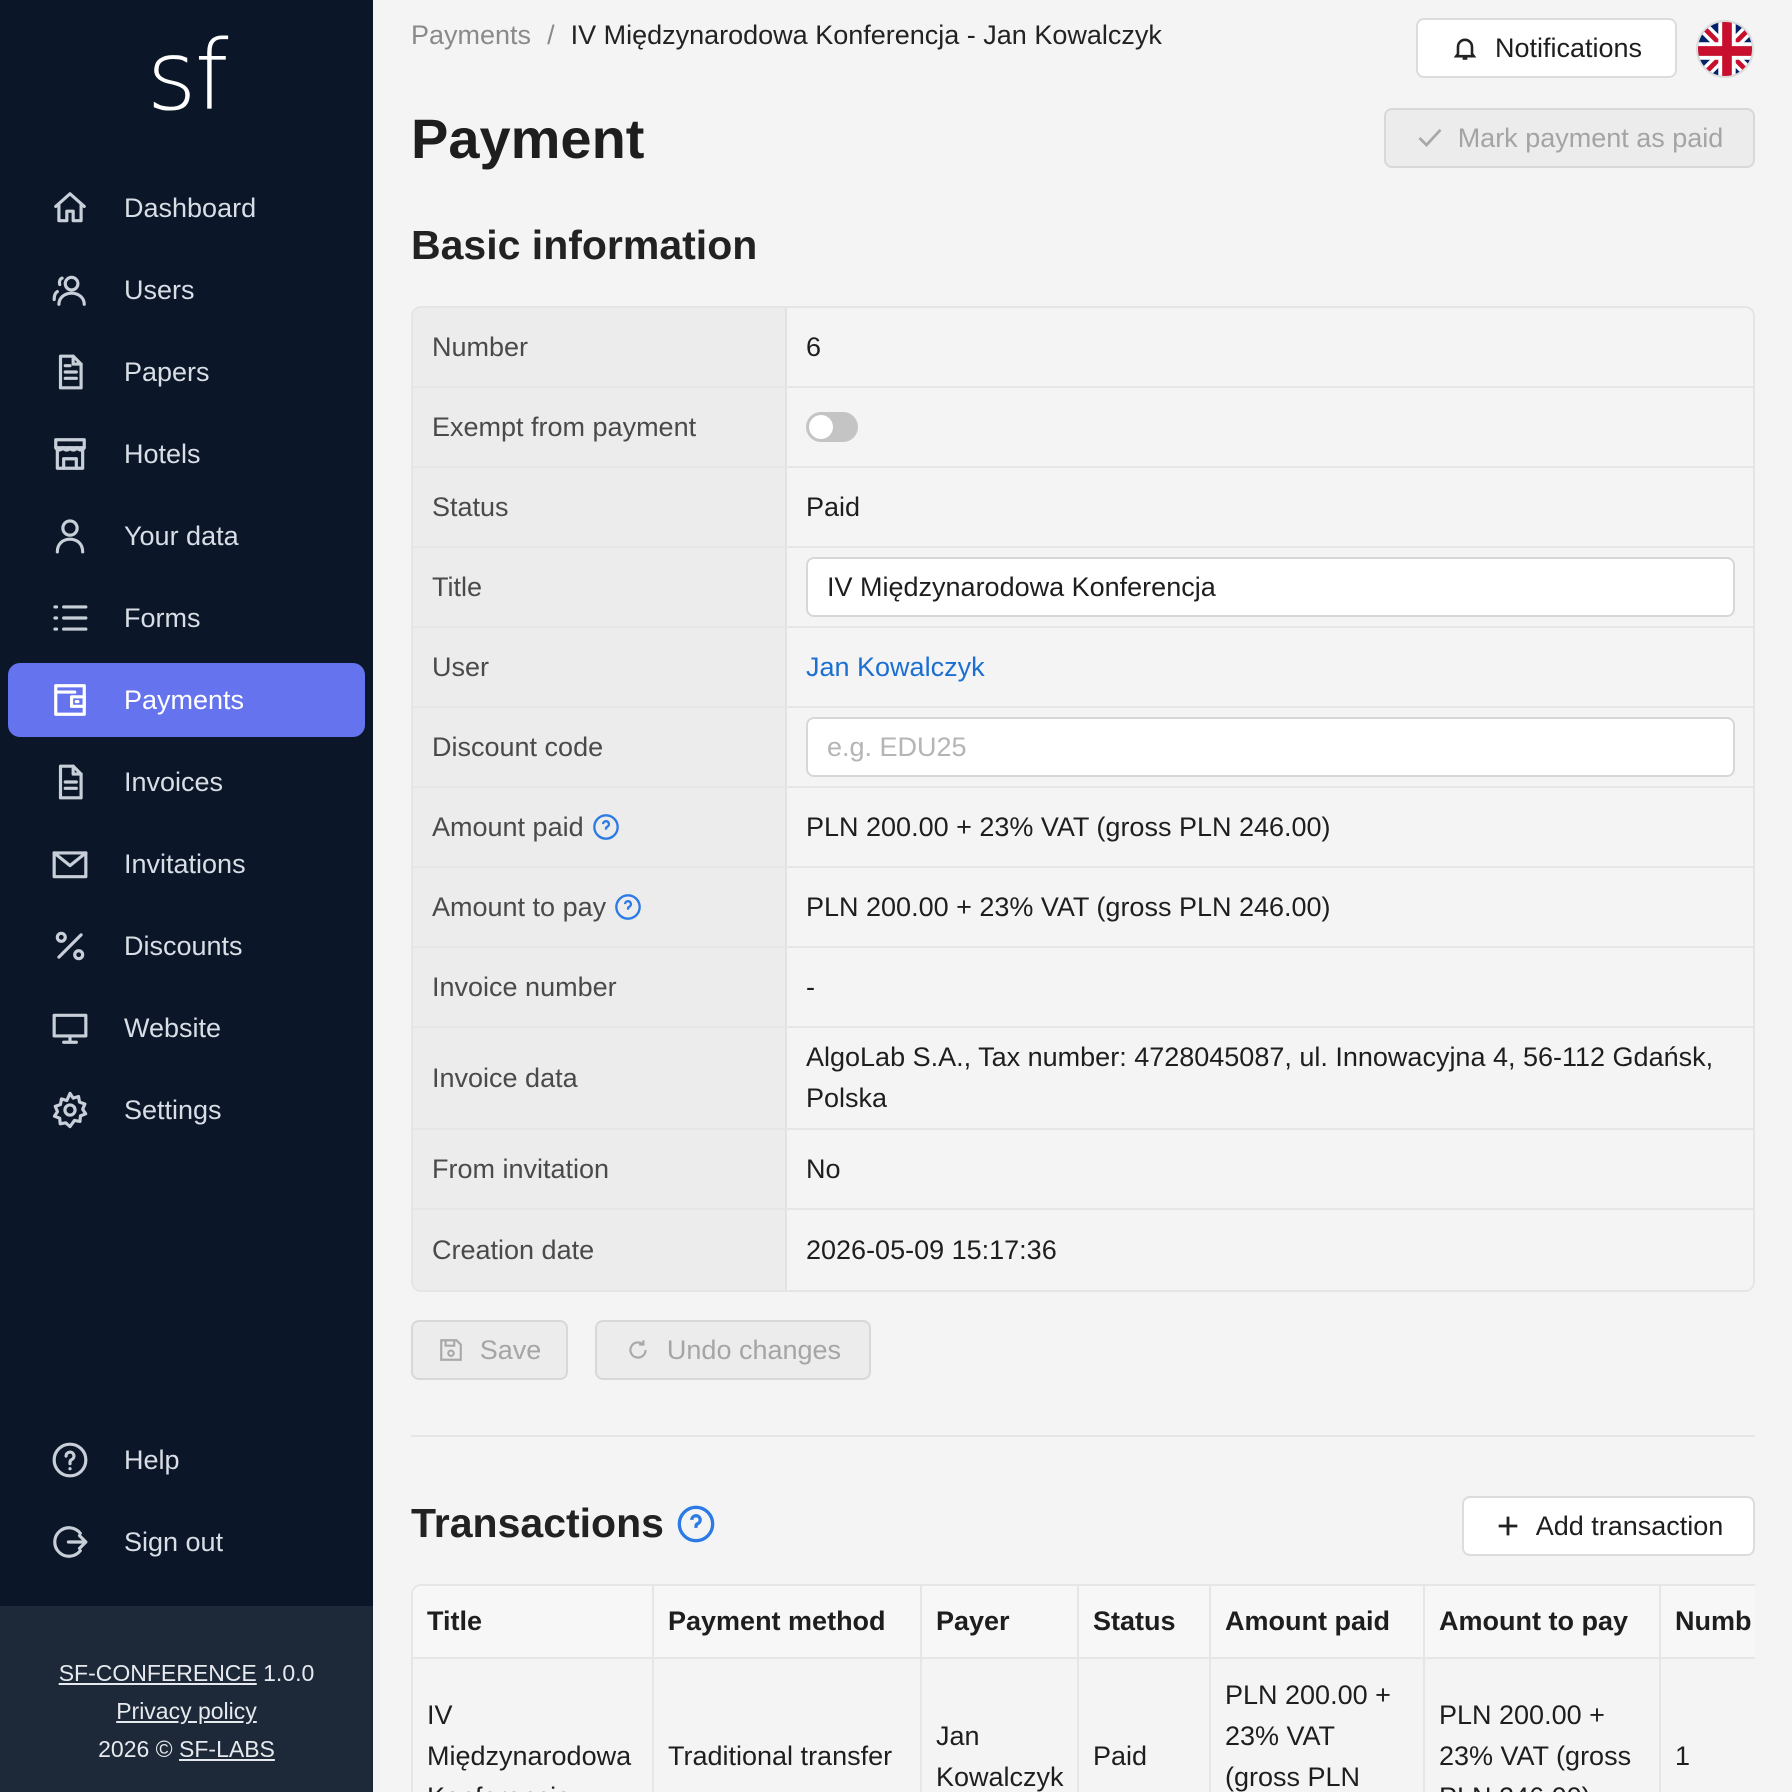  What do you see at coordinates (1707, 1725) in the screenshot?
I see `cell-number: 1` at bounding box center [1707, 1725].